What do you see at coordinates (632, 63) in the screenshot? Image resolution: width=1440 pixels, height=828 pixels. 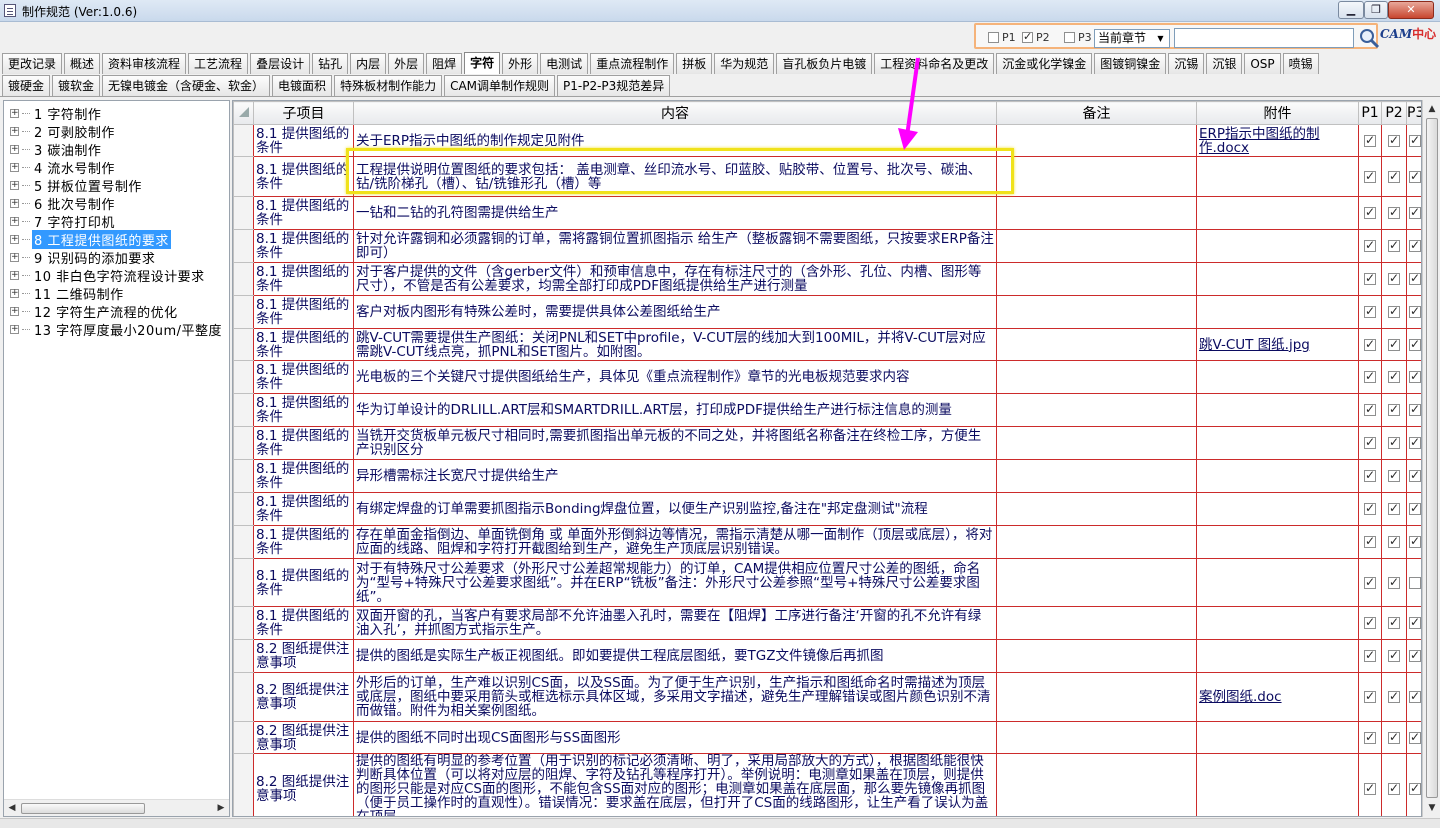 I see `tab-r1-13: 重点流程制作` at bounding box center [632, 63].